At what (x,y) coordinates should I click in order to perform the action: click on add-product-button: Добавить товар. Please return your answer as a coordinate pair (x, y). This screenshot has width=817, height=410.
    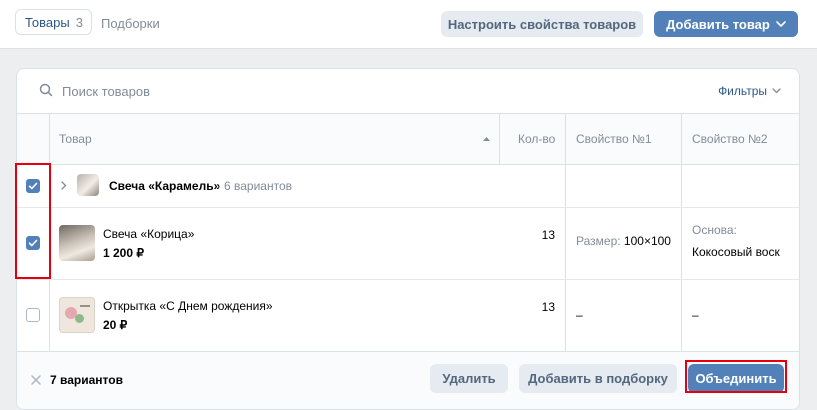
    Looking at the image, I should click on (726, 24).